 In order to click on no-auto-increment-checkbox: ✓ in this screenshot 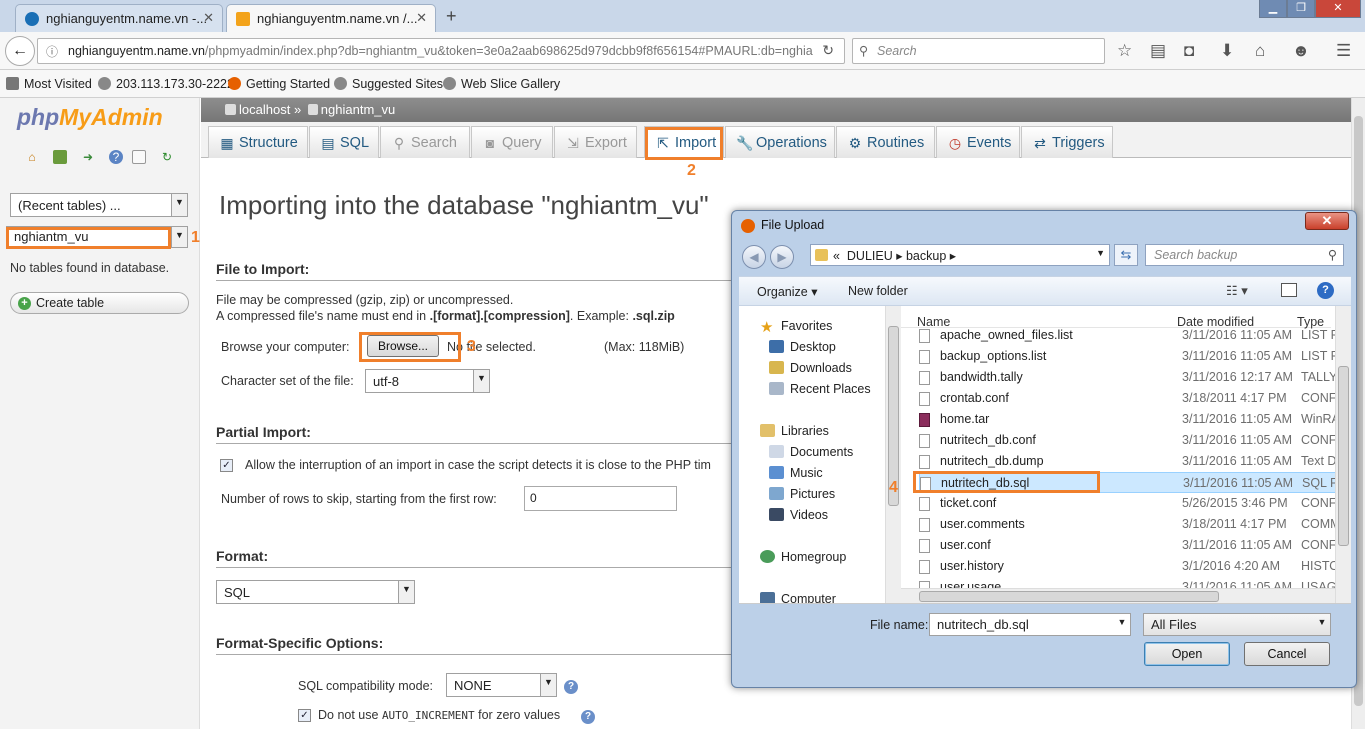, I will do `click(304, 715)`.